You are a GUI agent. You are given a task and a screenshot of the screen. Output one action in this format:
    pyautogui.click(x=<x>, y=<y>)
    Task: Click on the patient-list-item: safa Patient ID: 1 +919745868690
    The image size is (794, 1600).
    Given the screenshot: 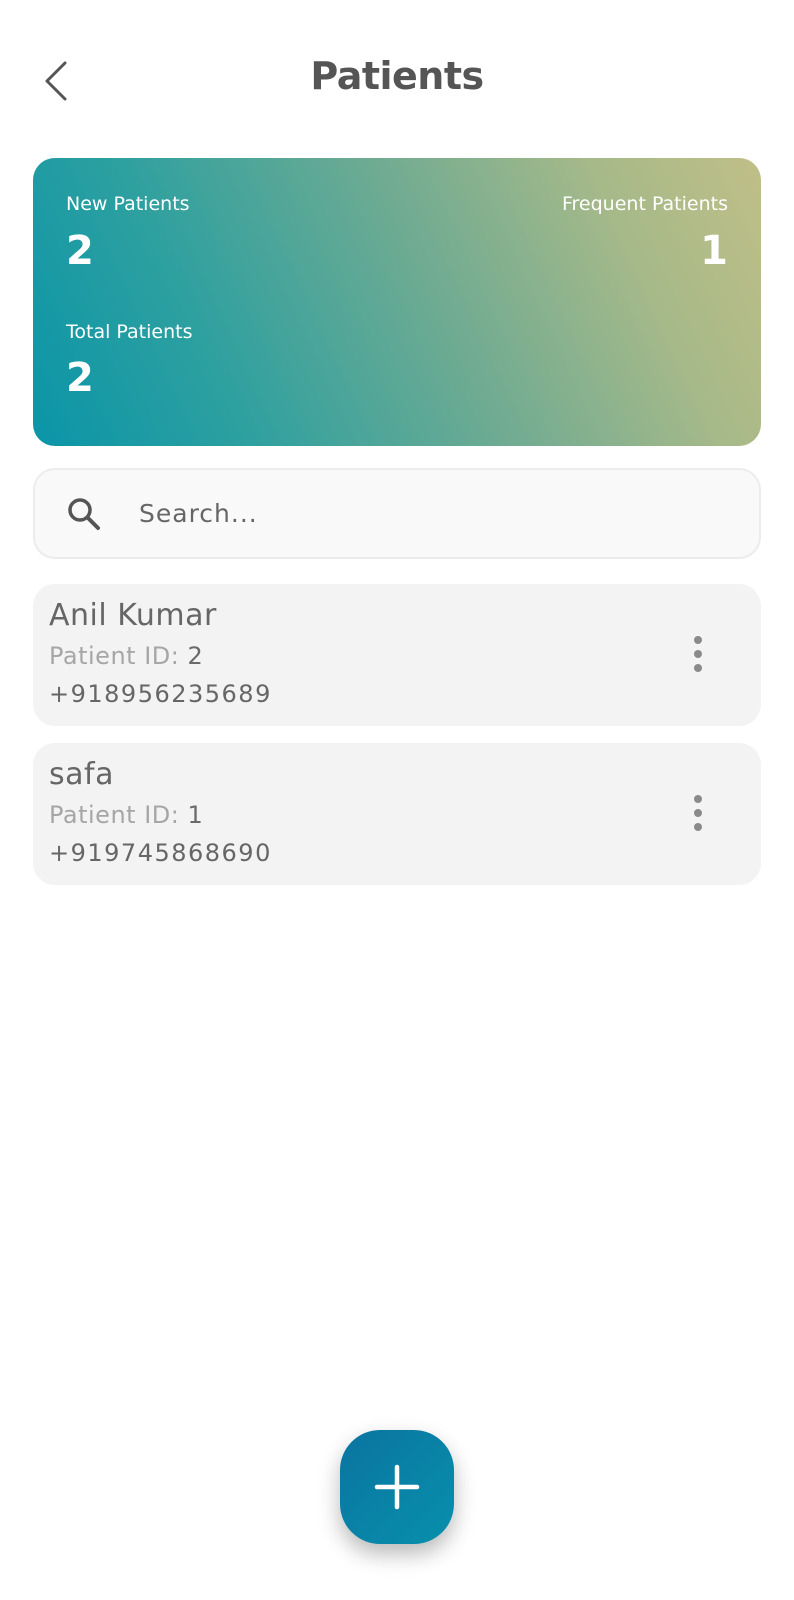 What is the action you would take?
    pyautogui.click(x=397, y=814)
    